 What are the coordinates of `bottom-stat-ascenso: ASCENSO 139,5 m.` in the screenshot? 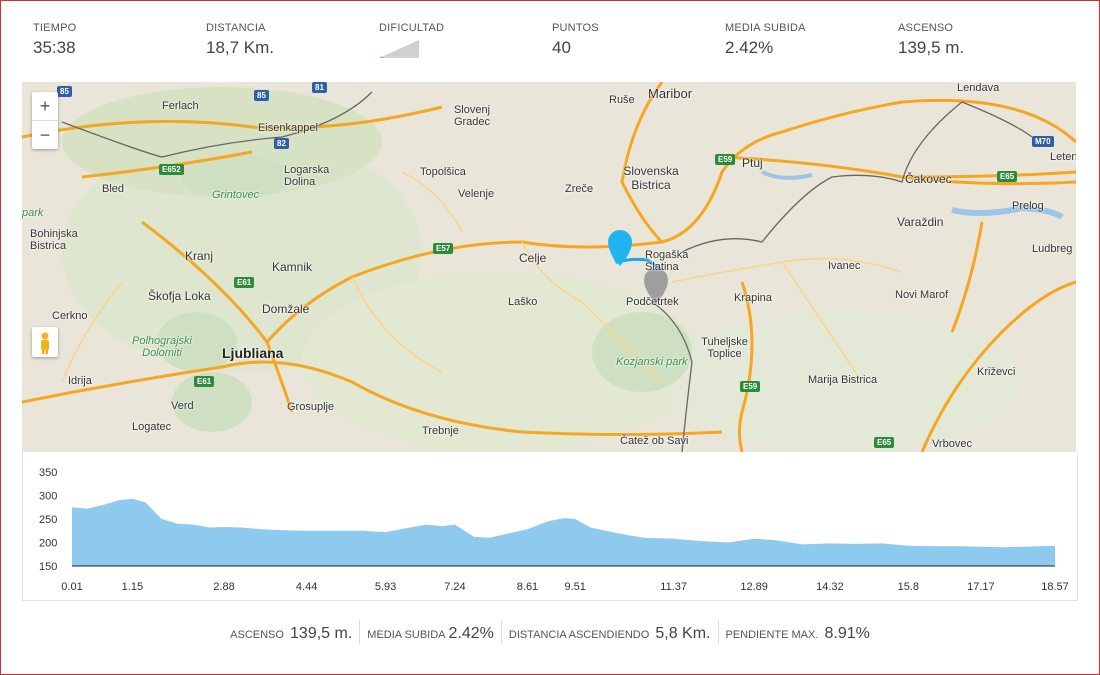 It's located at (292, 632).